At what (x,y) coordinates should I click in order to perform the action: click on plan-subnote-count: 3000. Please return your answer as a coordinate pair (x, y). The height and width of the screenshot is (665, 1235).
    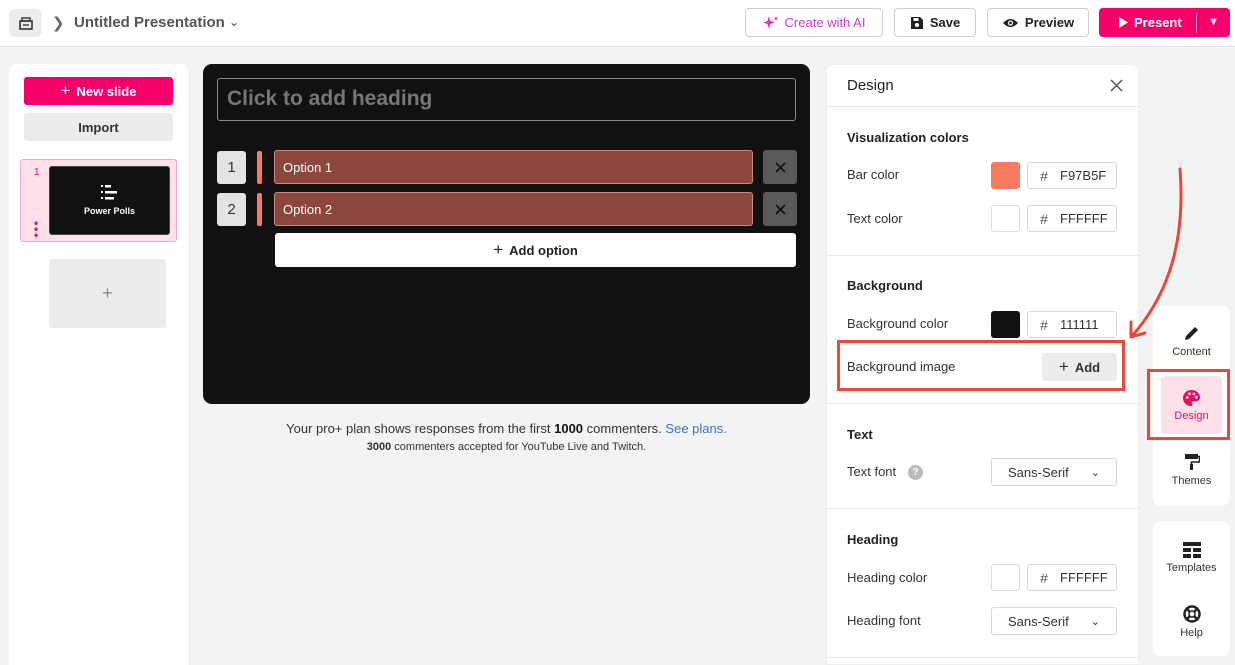
    Looking at the image, I should click on (379, 447).